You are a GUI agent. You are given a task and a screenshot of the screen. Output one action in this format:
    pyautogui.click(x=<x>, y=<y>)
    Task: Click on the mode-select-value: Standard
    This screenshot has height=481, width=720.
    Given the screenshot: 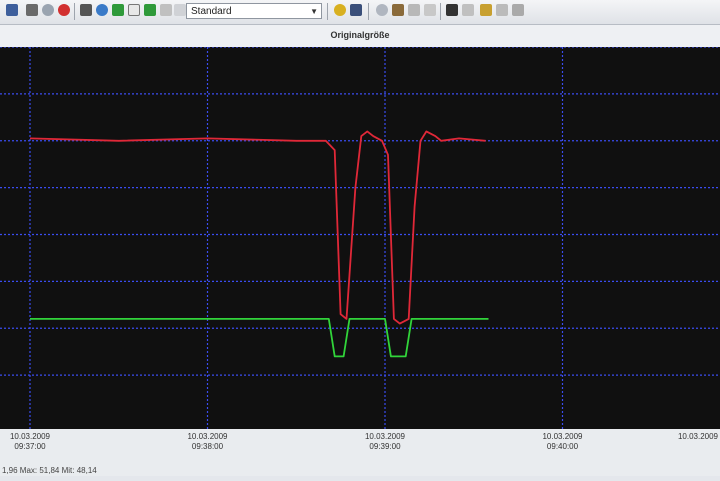 What is the action you would take?
    pyautogui.click(x=211, y=11)
    